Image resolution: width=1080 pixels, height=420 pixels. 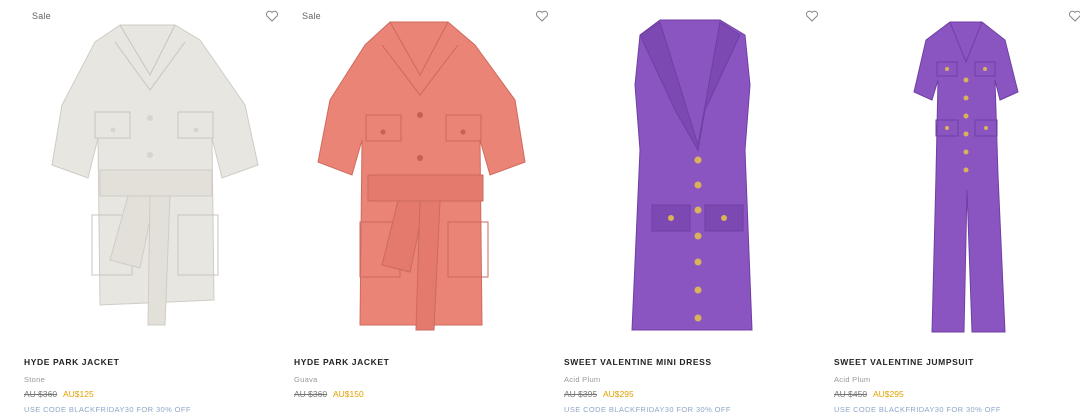 What do you see at coordinates (869, 394) in the screenshot?
I see `price-row: AU $450 AU$295` at bounding box center [869, 394].